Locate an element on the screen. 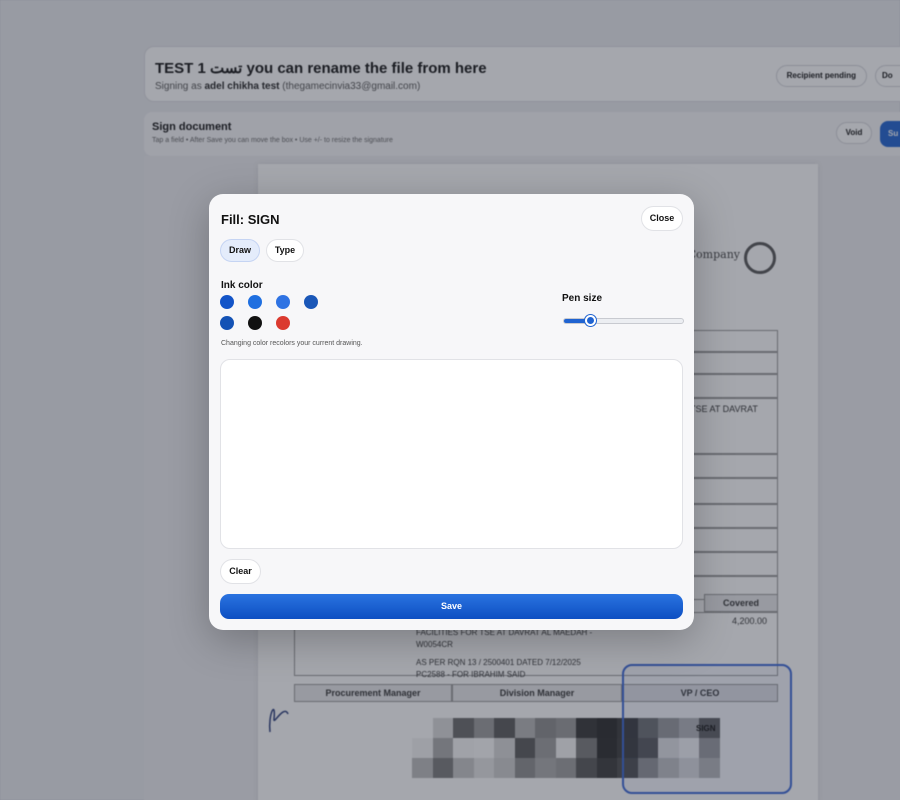  ink-color-swatch-red is located at coordinates (283, 323).